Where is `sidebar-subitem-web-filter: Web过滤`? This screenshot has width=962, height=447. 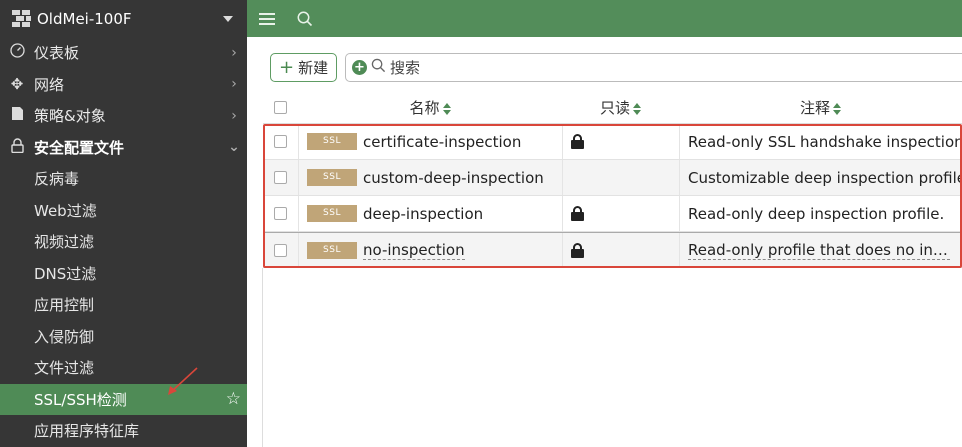
sidebar-subitem-web-filter: Web过滤 is located at coordinates (123, 211).